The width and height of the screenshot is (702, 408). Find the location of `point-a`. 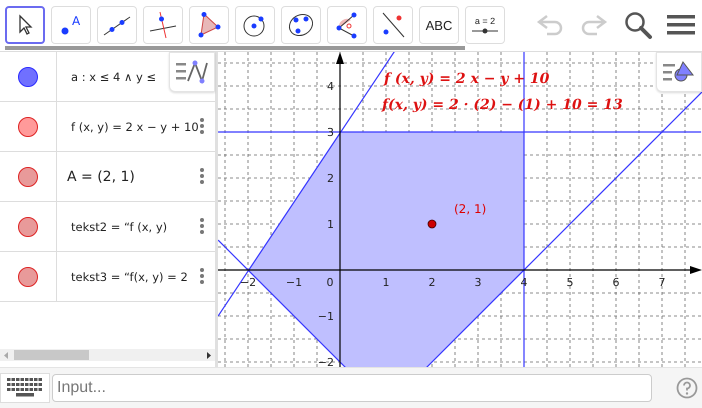

point-a is located at coordinates (432, 224).